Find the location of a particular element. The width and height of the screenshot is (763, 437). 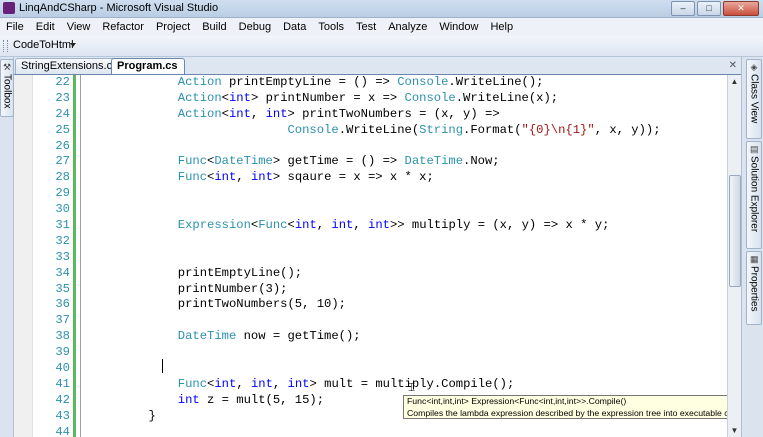

tab-stringextensions: StringExtensions.cs is located at coordinates (69, 66).